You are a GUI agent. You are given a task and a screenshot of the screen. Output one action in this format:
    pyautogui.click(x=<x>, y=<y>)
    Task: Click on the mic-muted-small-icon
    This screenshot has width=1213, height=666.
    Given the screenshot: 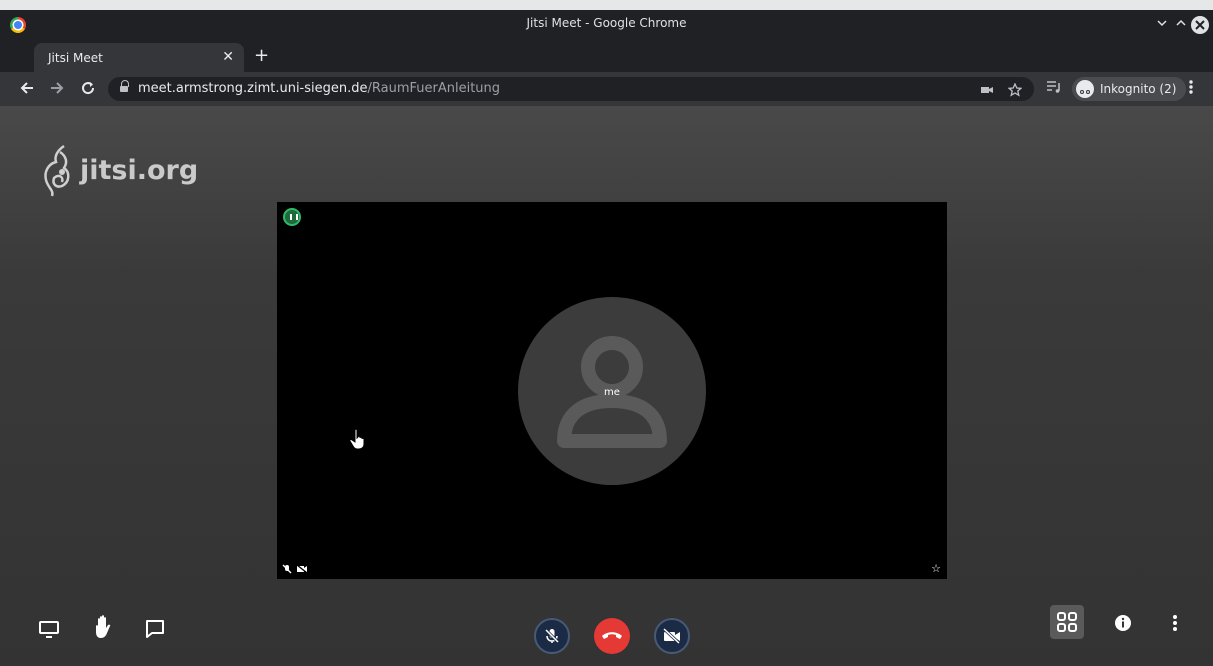 What is the action you would take?
    pyautogui.click(x=287, y=569)
    